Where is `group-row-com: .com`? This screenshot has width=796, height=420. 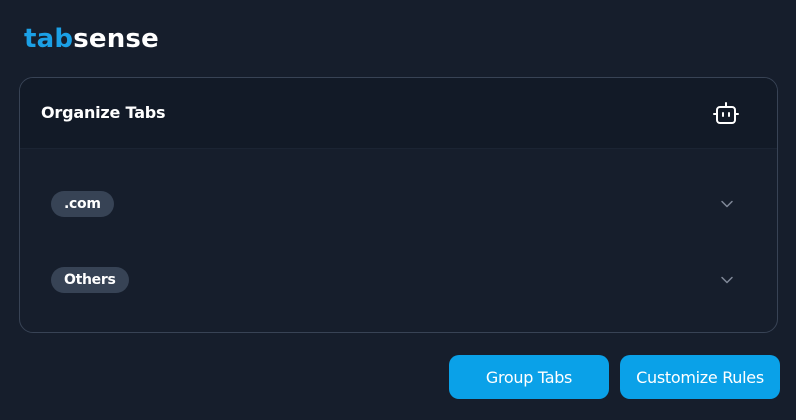 group-row-com: .com is located at coordinates (398, 204).